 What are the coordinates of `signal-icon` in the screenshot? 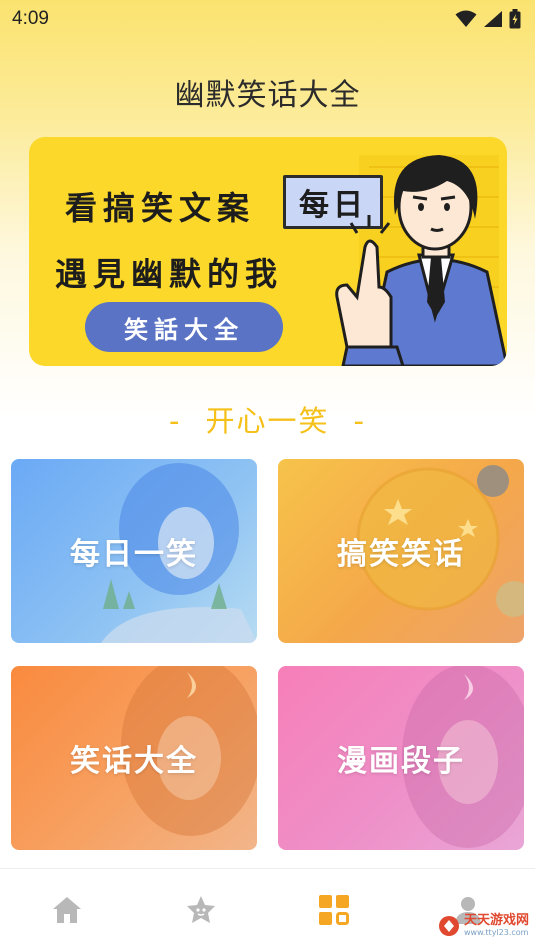 It's located at (493, 19).